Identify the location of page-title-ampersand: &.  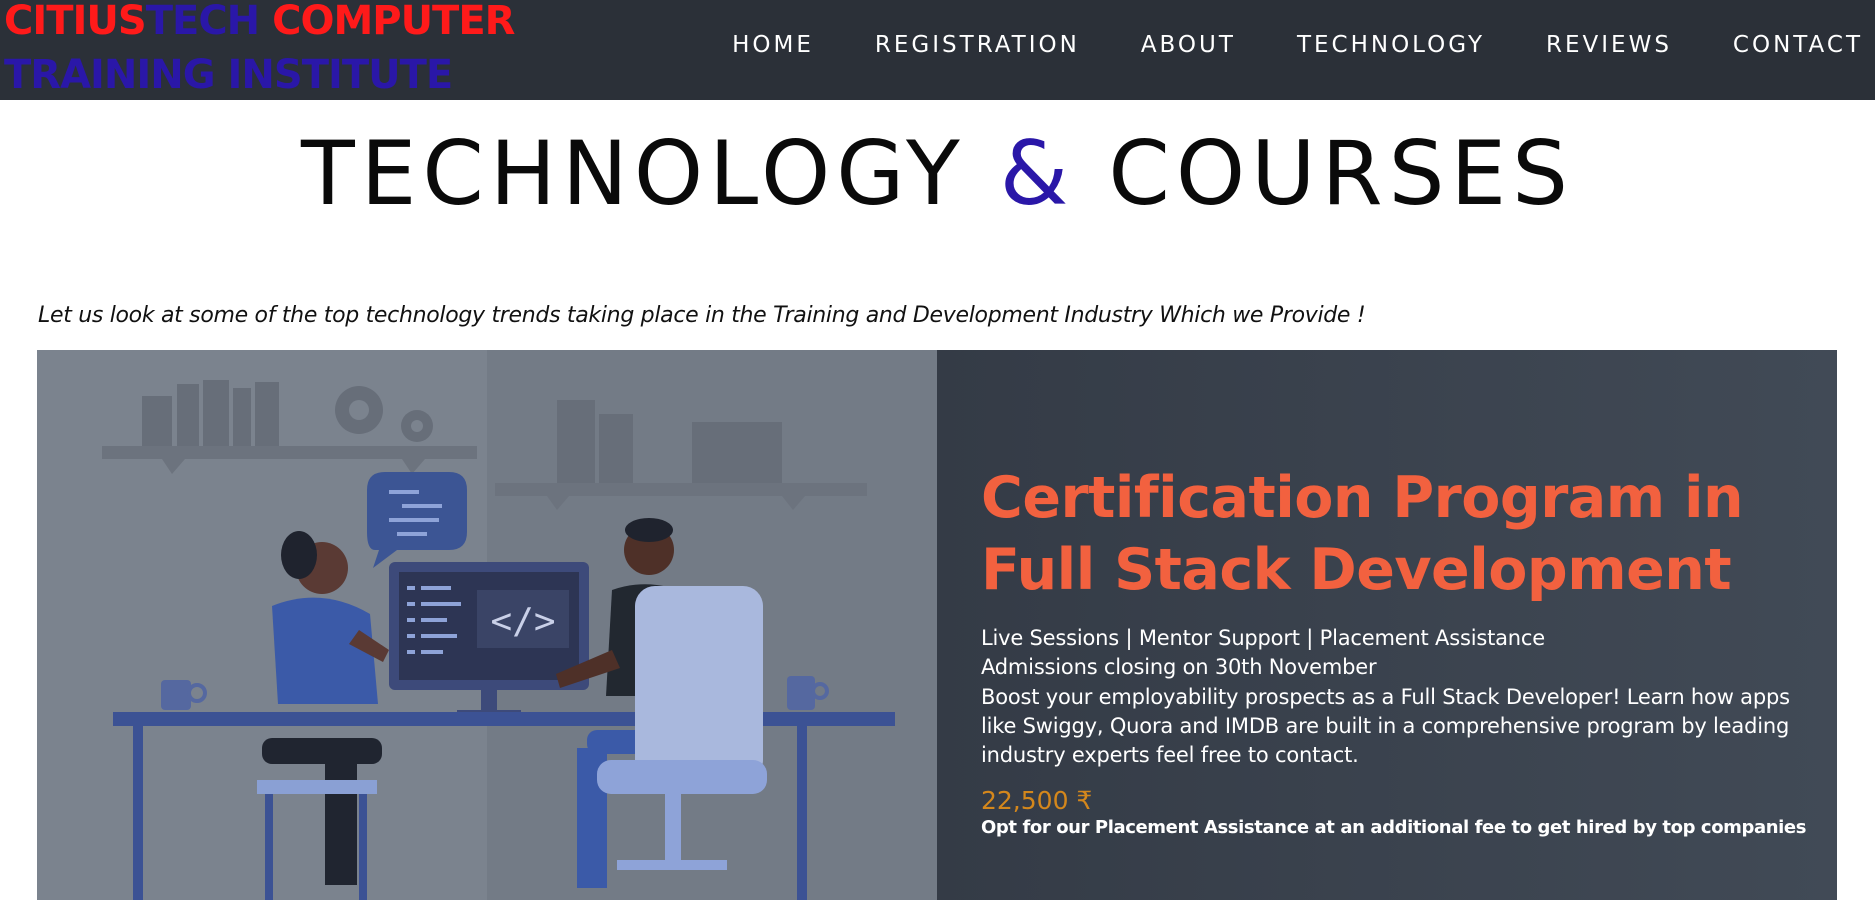
(1037, 173).